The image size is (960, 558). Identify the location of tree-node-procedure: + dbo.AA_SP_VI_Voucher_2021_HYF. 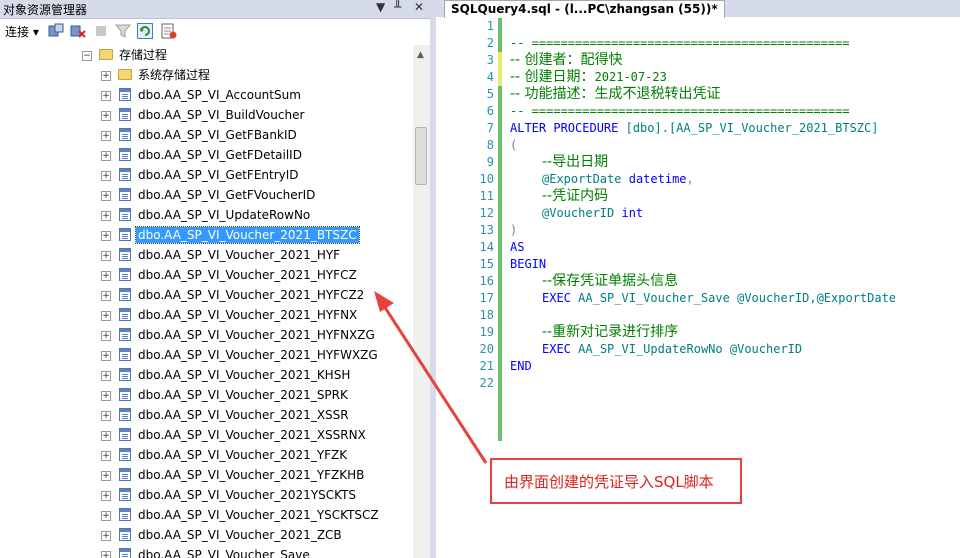
(200, 256).